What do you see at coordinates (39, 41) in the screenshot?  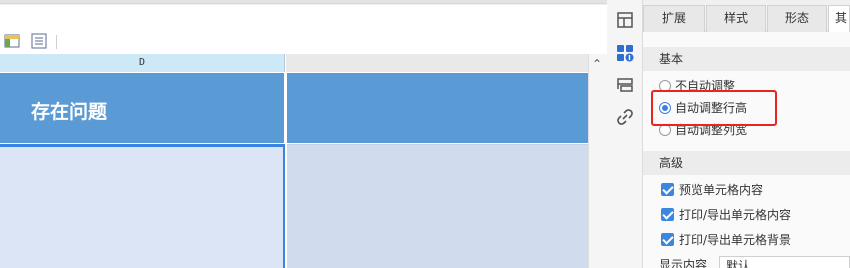 I see `sheet-list-icon` at bounding box center [39, 41].